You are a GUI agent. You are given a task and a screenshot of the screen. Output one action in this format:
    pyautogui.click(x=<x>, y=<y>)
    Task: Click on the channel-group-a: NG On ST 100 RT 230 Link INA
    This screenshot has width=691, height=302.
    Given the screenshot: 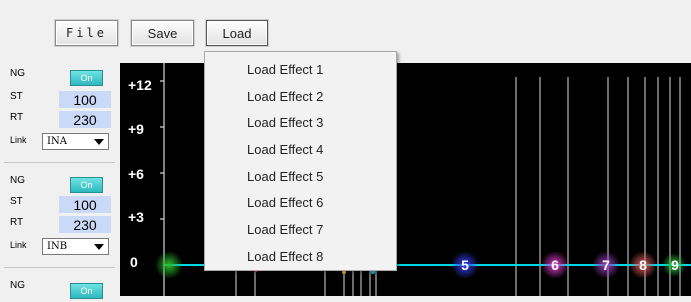 What is the action you would take?
    pyautogui.click(x=59, y=112)
    